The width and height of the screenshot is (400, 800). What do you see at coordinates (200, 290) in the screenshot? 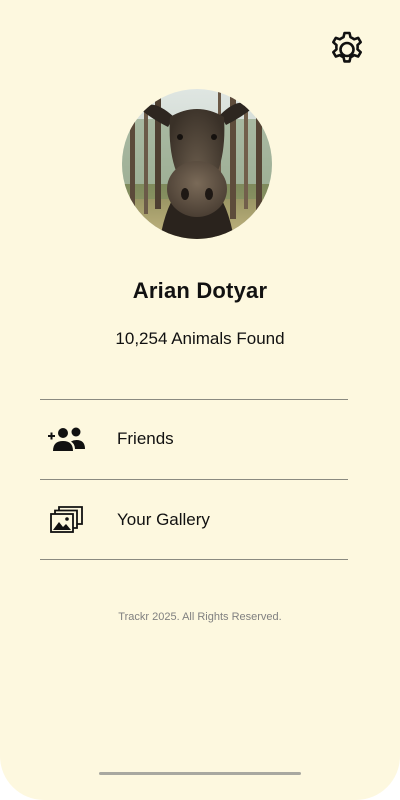
I see `user-name: Arian Dotyar` at bounding box center [200, 290].